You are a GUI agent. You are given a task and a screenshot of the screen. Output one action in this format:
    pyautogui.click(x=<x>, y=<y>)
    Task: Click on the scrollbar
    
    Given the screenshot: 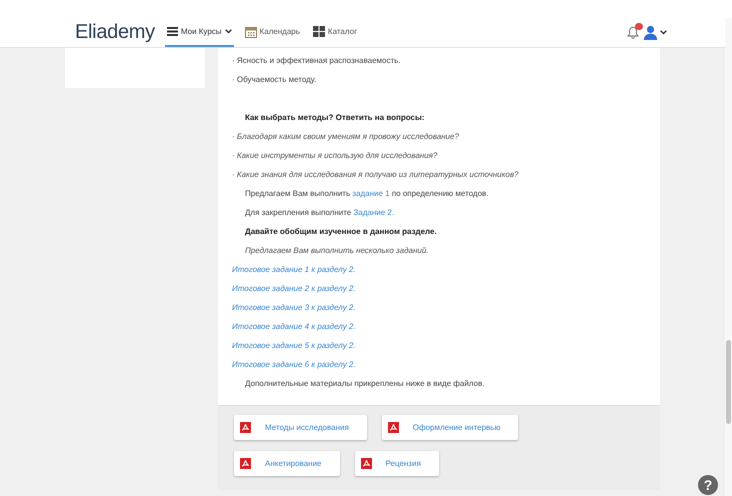 What is the action you would take?
    pyautogui.click(x=728, y=257)
    